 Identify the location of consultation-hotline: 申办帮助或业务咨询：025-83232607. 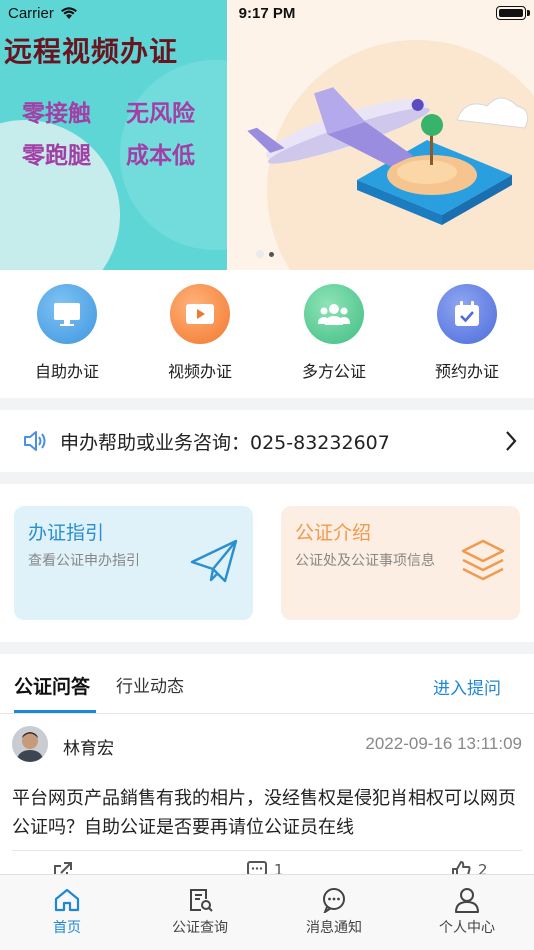
(267, 441).